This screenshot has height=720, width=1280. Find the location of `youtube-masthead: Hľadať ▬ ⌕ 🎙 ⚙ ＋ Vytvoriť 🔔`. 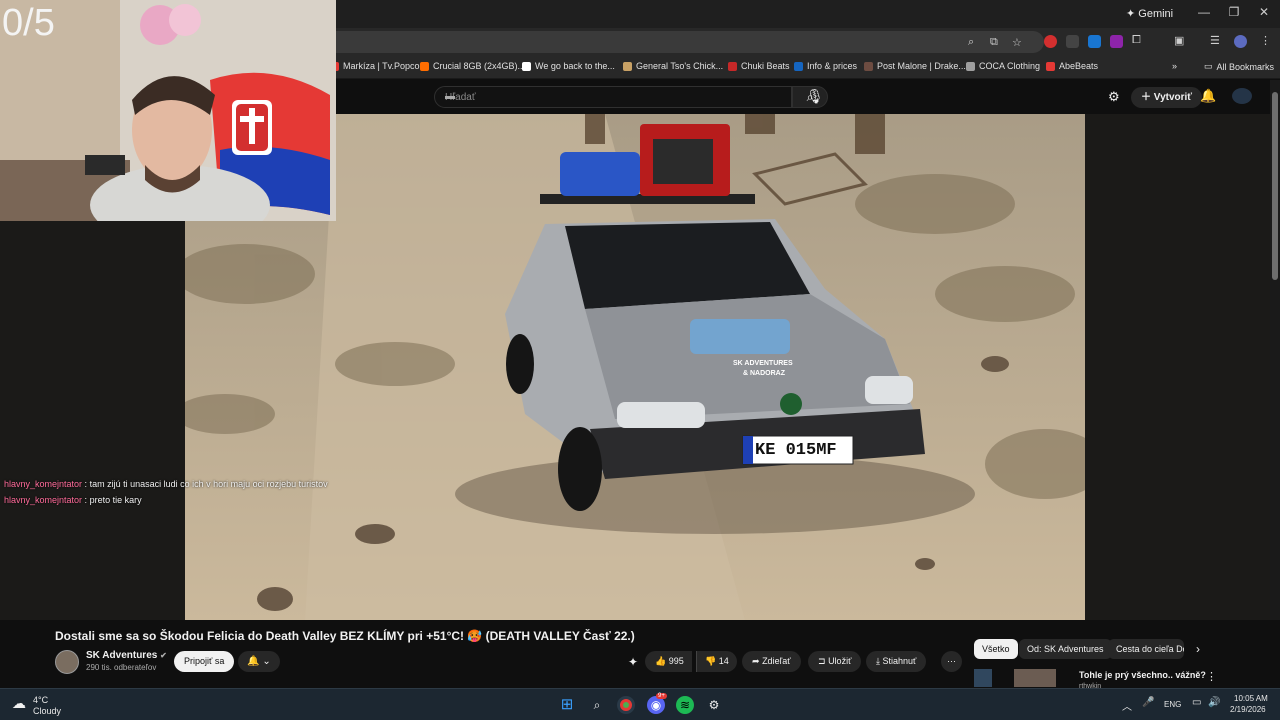

youtube-masthead: Hľadať ▬ ⌕ 🎙 ⚙ ＋ Vytvoriť 🔔 is located at coordinates (808, 97).